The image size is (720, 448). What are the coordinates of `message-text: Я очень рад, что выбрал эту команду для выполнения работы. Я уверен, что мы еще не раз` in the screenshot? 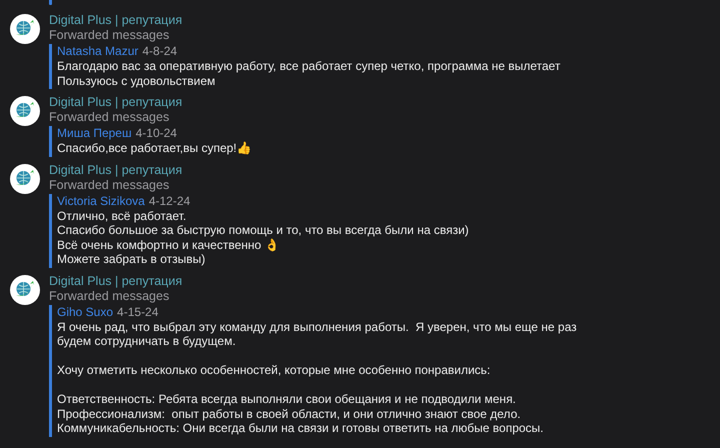 It's located at (317, 327).